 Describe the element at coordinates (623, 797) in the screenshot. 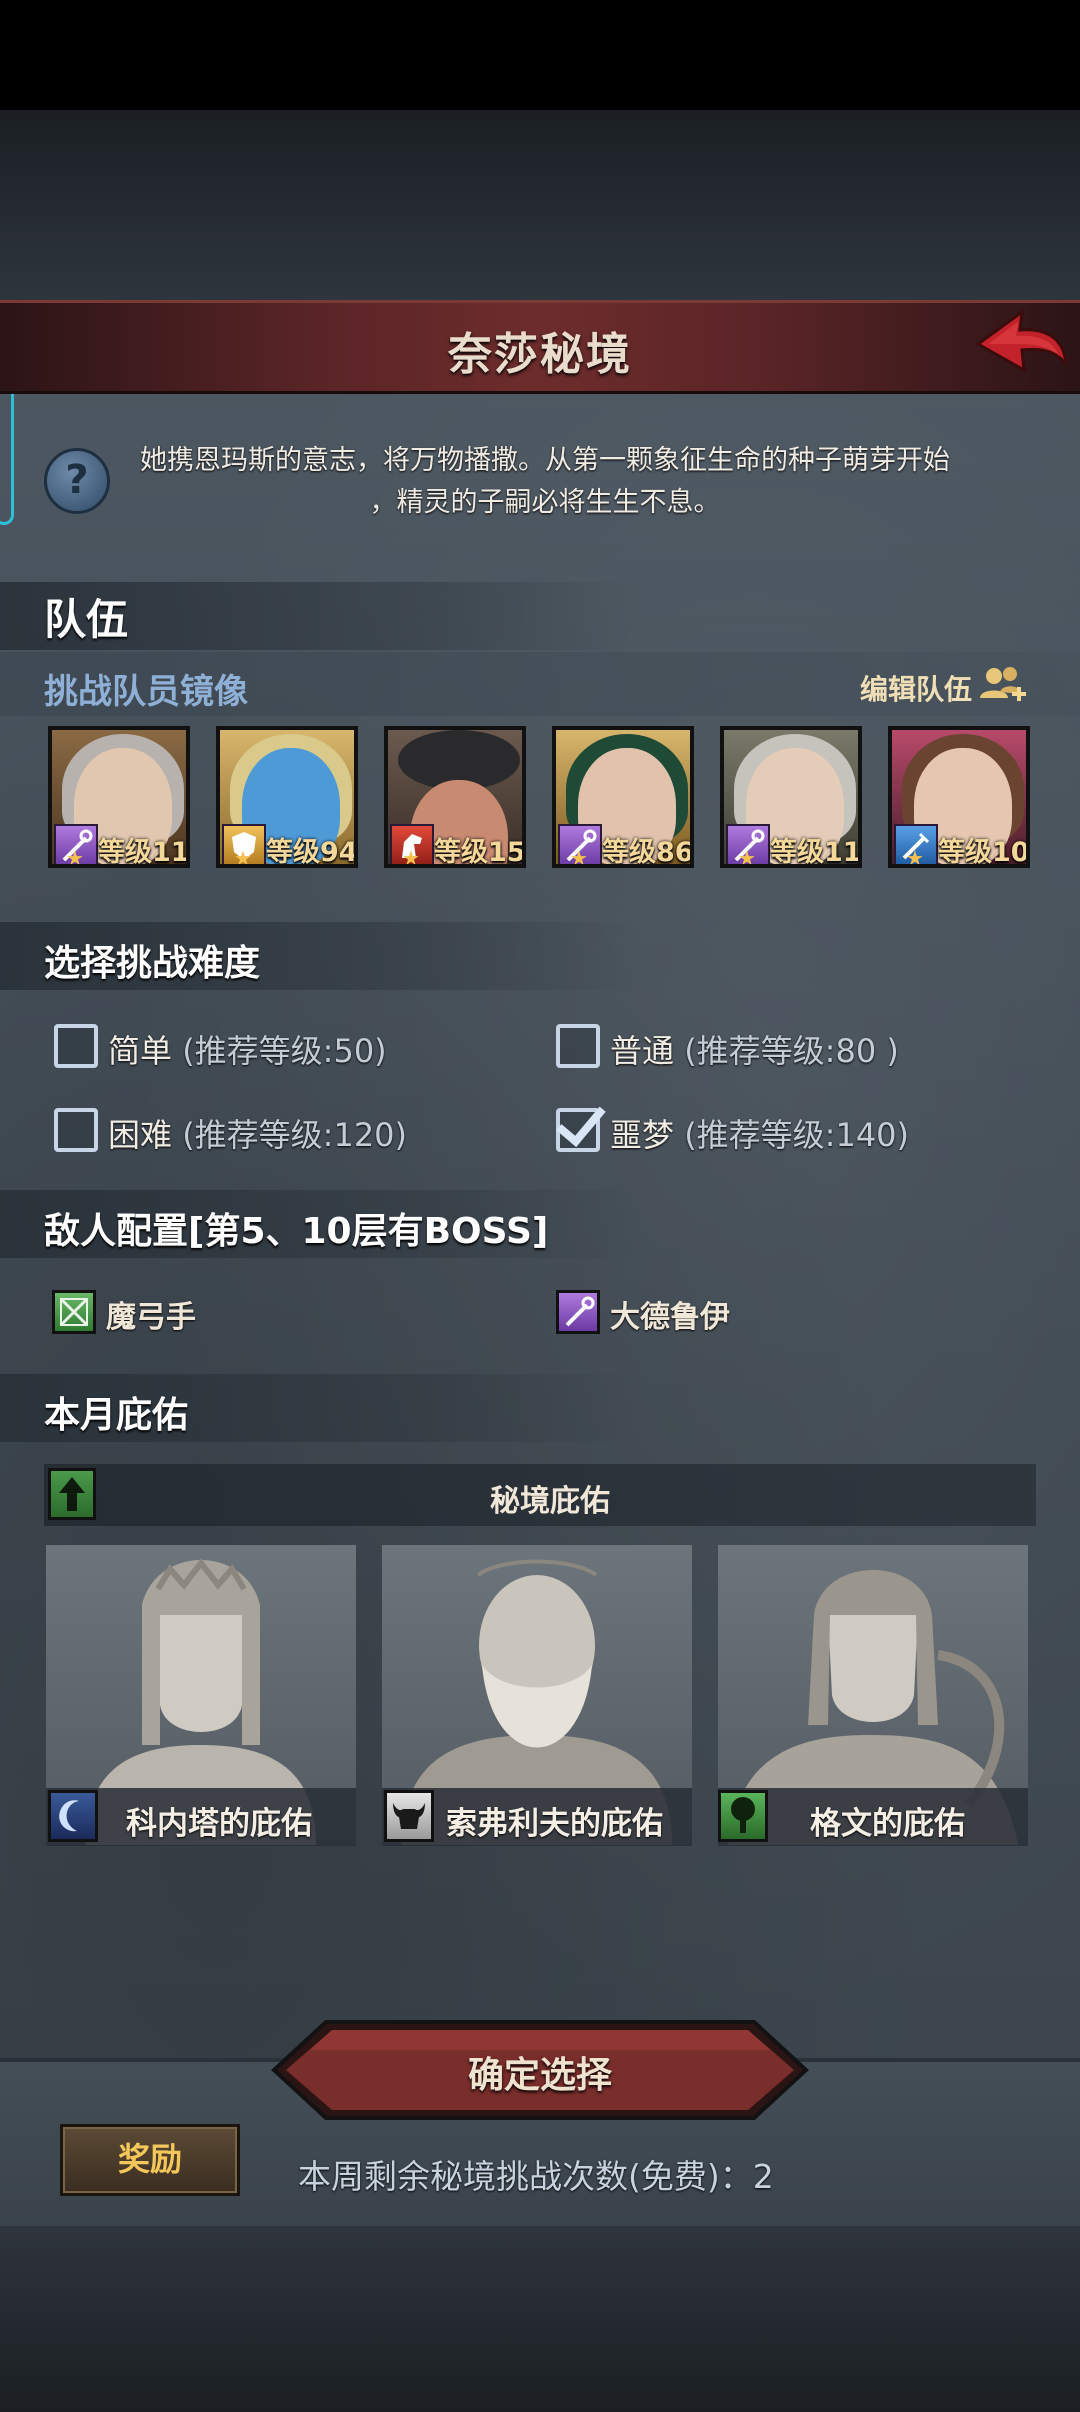

I see `hero-portrait-4: ★ 等级86` at that location.